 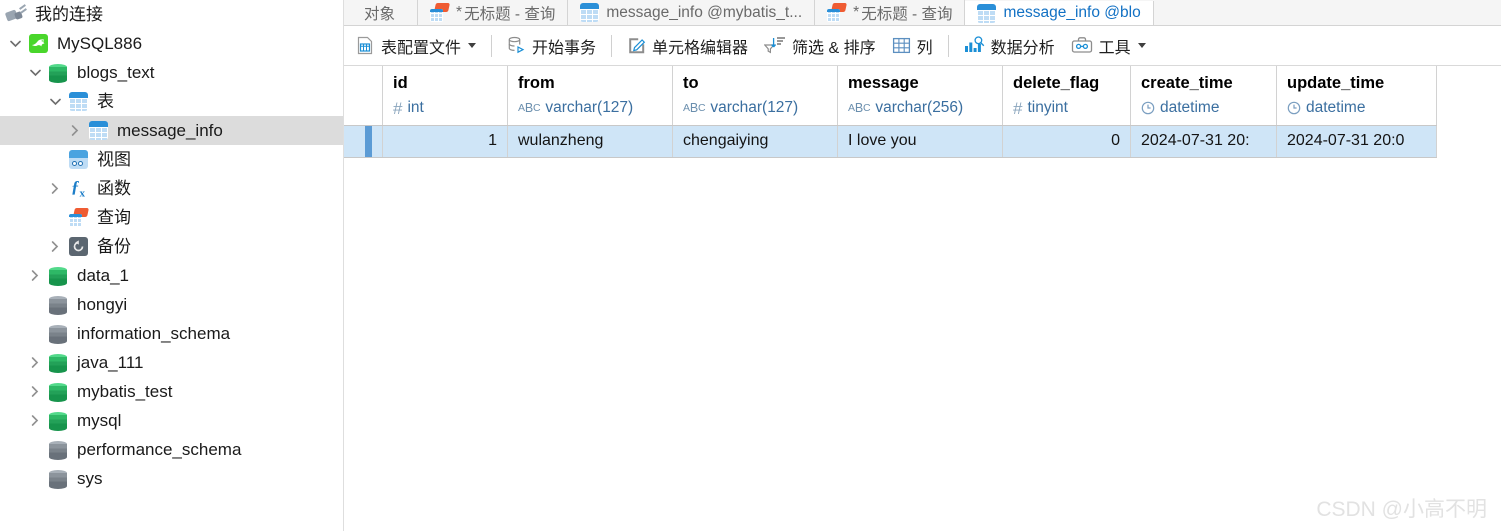 I want to click on column-header-from: from A B C varchar(127), so click(x=590, y=96).